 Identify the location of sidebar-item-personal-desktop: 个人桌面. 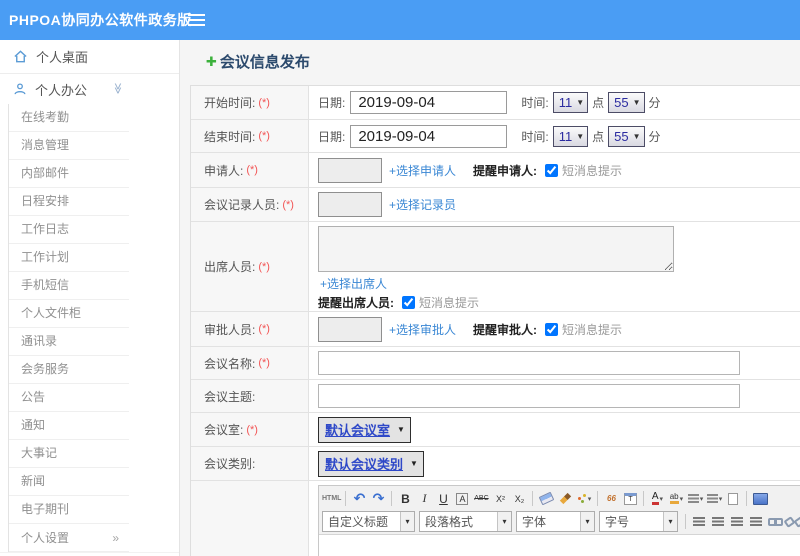
(89, 57).